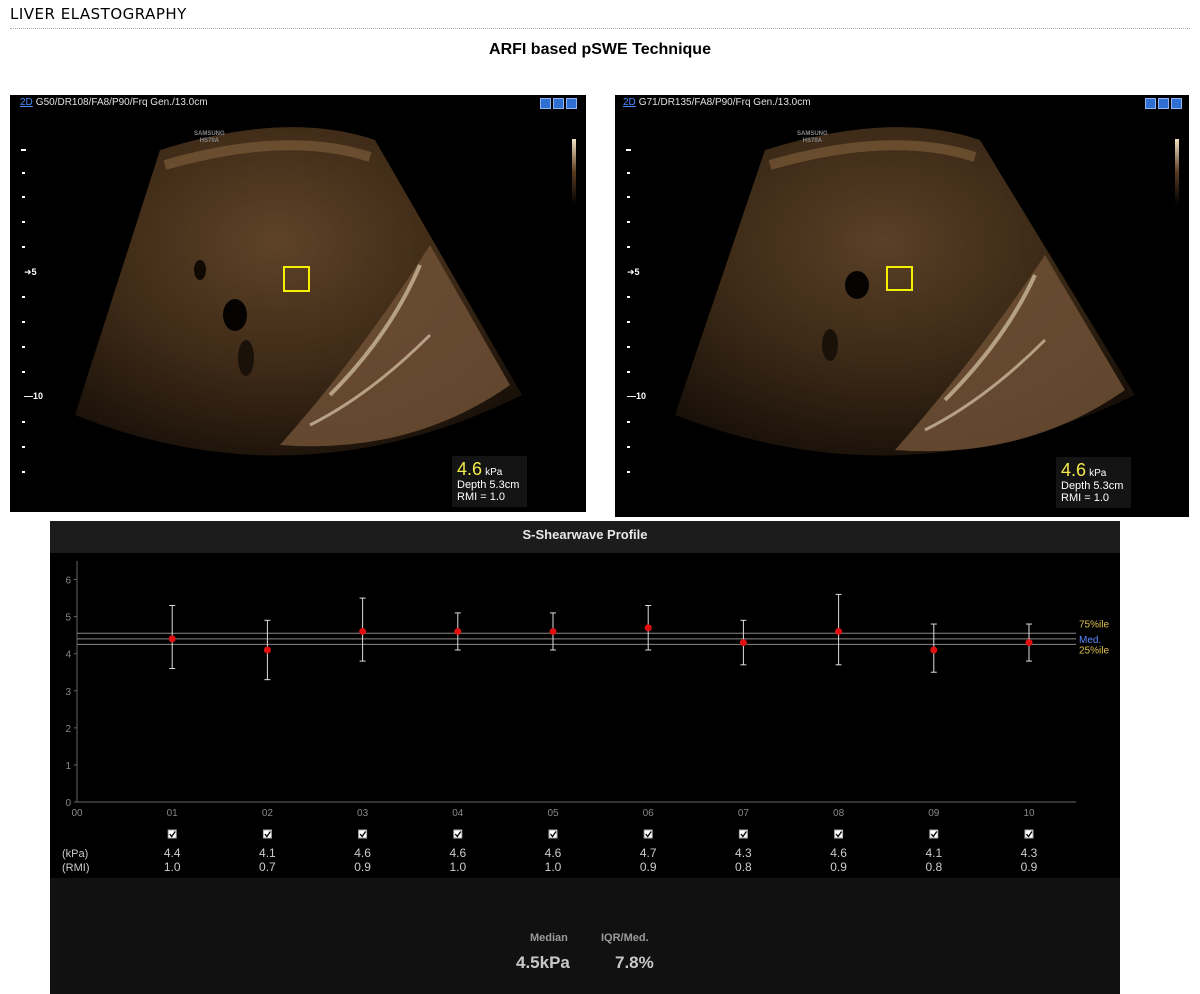  Describe the element at coordinates (1094, 650) in the screenshot. I see `reference-label: 25%ile` at that location.